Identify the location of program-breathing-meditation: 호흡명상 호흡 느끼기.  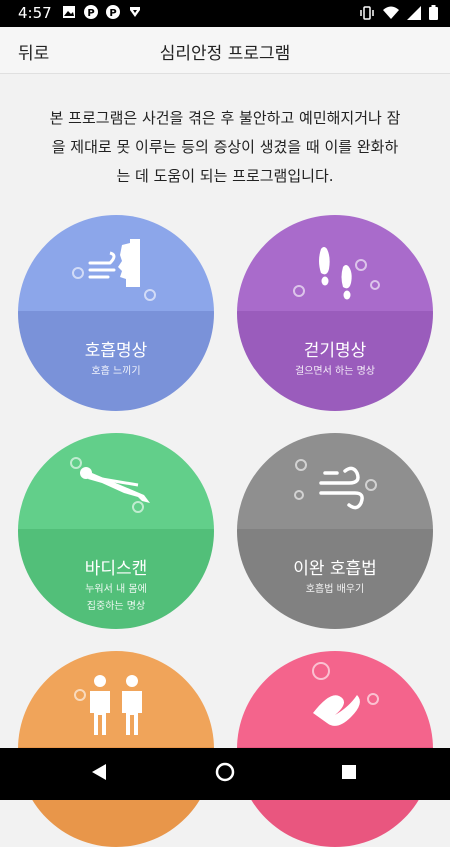
(116, 313).